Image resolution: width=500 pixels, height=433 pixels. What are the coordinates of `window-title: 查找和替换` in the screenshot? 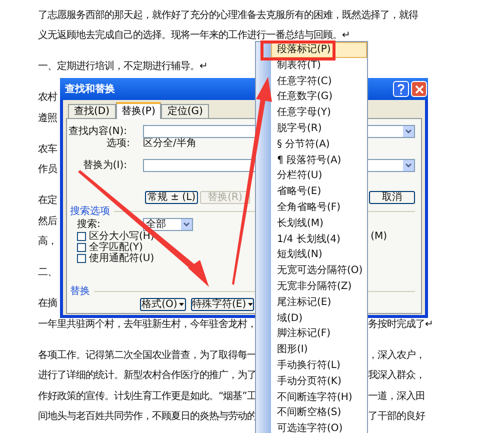 It's located at (90, 89).